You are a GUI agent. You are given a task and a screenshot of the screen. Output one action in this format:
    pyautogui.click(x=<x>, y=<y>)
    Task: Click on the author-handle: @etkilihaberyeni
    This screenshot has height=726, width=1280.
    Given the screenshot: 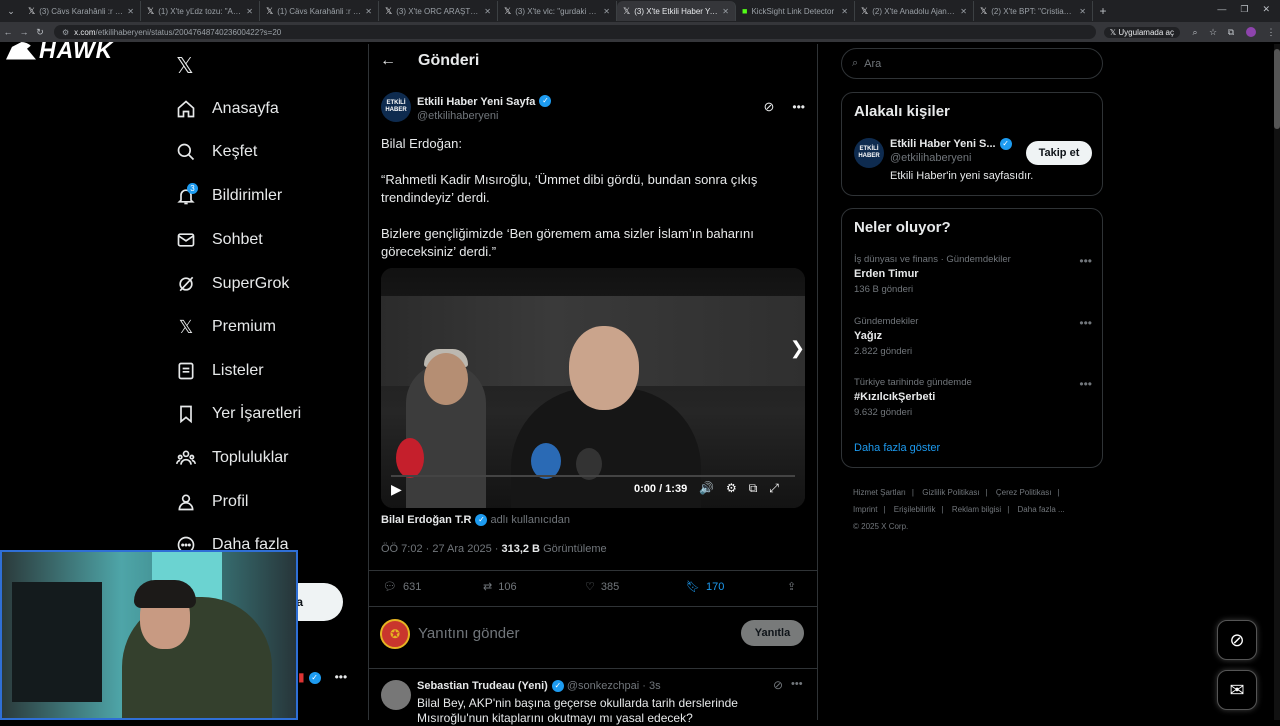 What is the action you would take?
    pyautogui.click(x=587, y=116)
    